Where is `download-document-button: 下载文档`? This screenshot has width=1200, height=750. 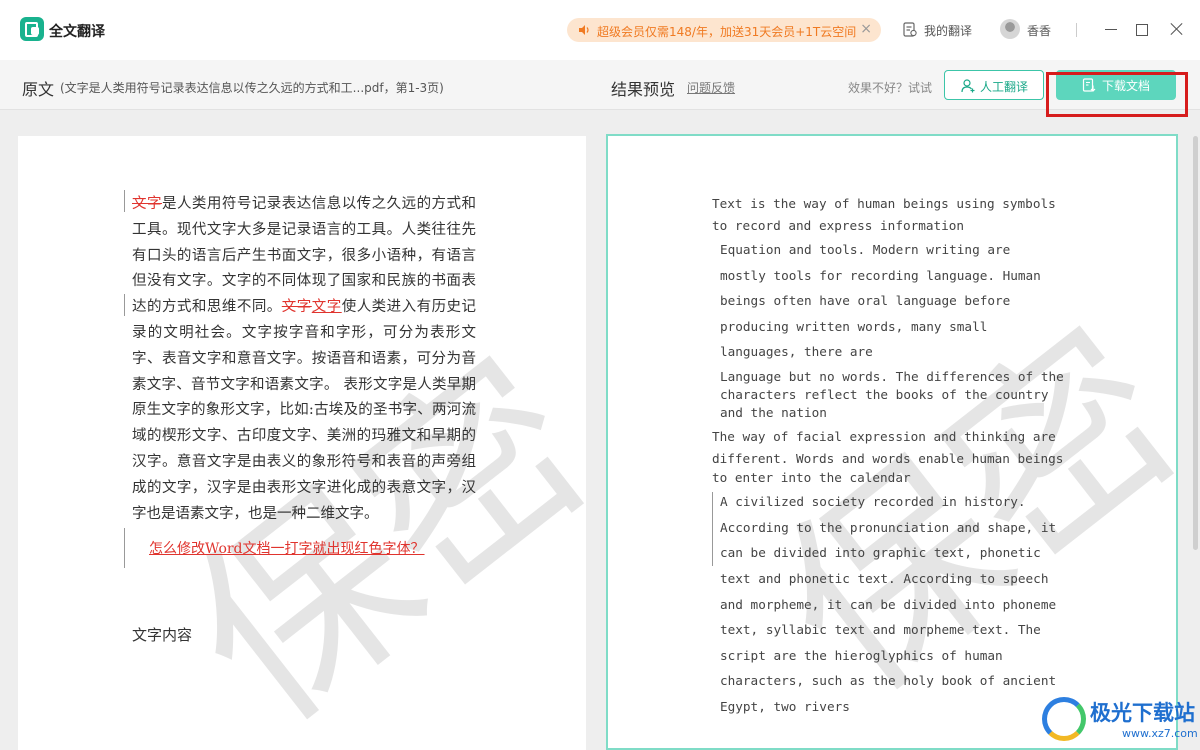
download-document-button: 下载文档 is located at coordinates (1116, 85).